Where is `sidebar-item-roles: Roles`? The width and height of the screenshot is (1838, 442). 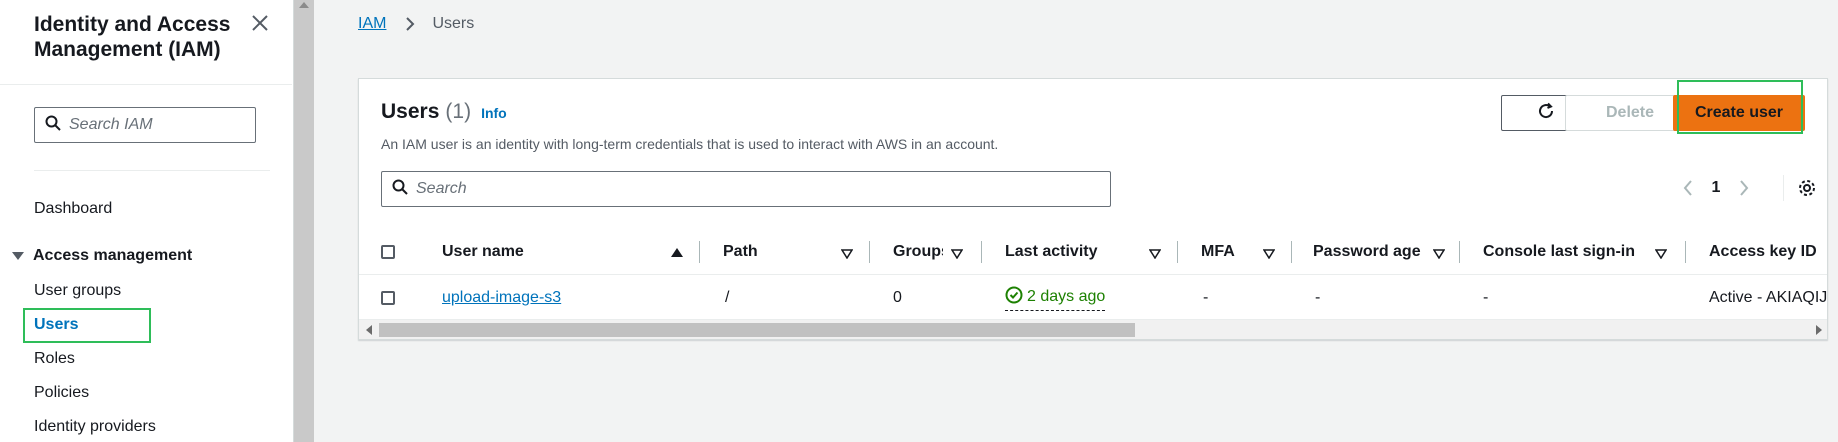 sidebar-item-roles: Roles is located at coordinates (54, 359).